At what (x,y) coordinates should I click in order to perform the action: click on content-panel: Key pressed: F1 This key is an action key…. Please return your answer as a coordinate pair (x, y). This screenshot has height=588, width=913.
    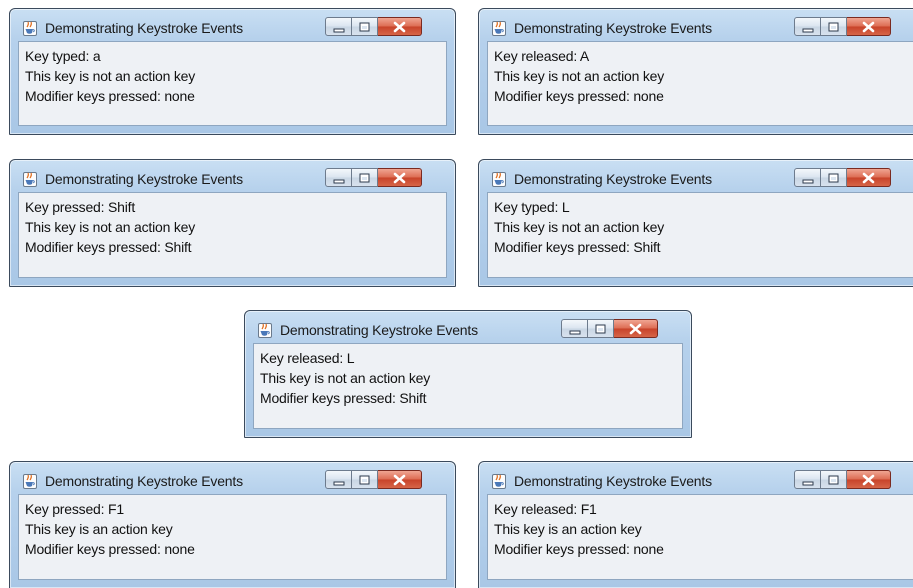
    Looking at the image, I should click on (232, 537).